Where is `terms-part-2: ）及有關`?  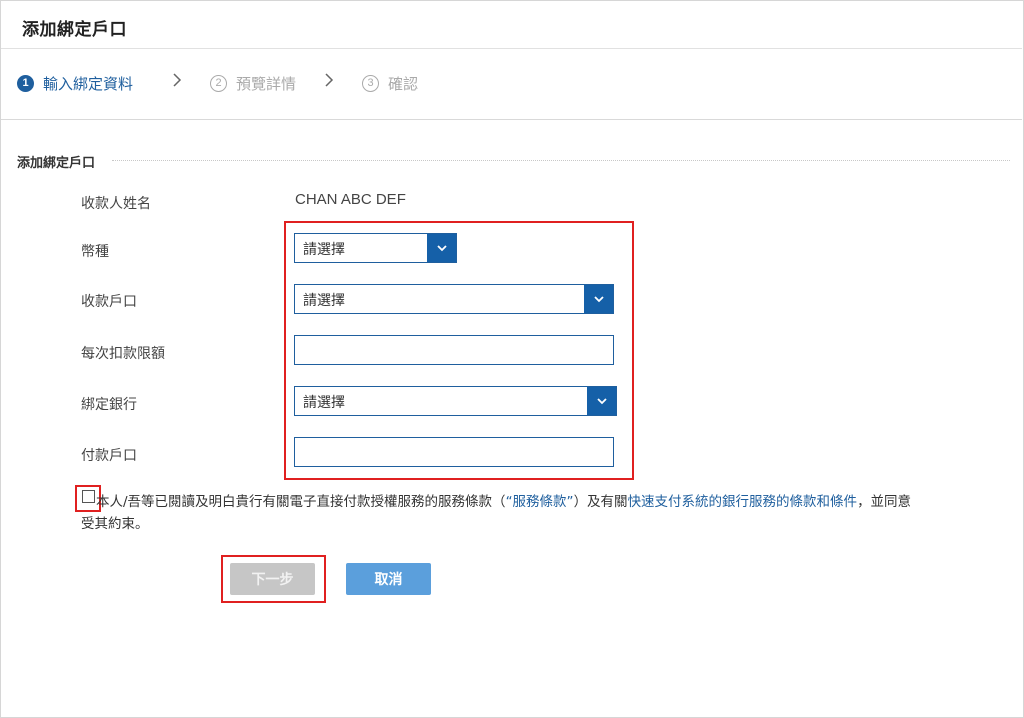 terms-part-2: ）及有關 is located at coordinates (600, 502).